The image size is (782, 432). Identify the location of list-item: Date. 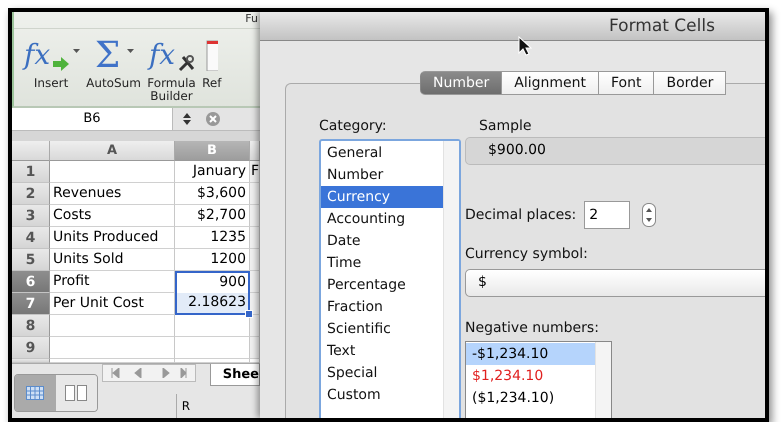
(382, 241).